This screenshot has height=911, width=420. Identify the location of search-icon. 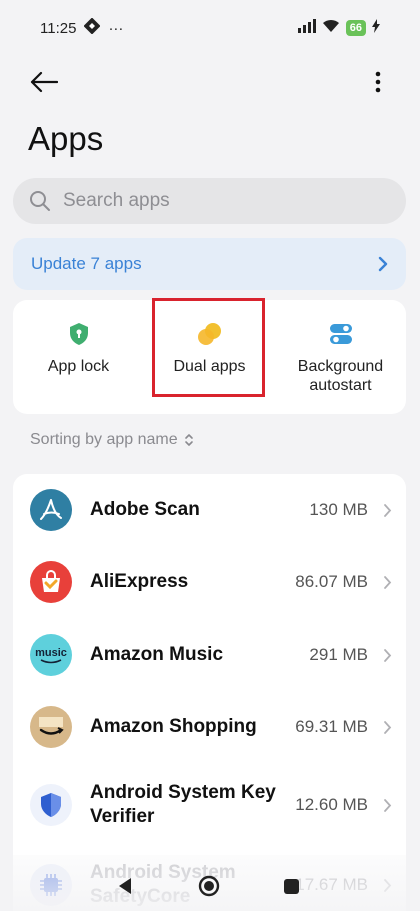
(40, 201).